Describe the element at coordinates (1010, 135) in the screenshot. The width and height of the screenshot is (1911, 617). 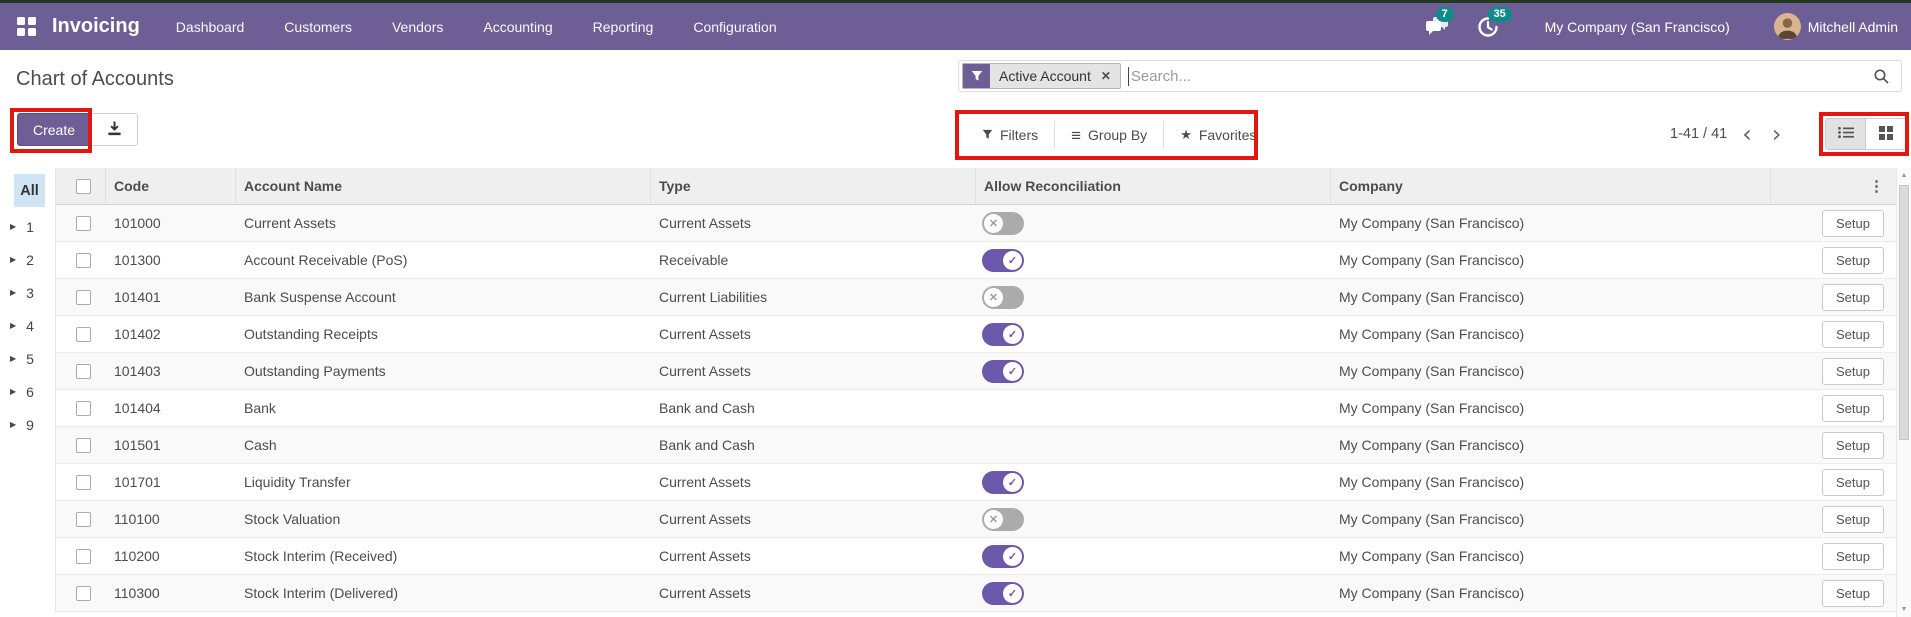
I see `filters-button: Filters` at that location.